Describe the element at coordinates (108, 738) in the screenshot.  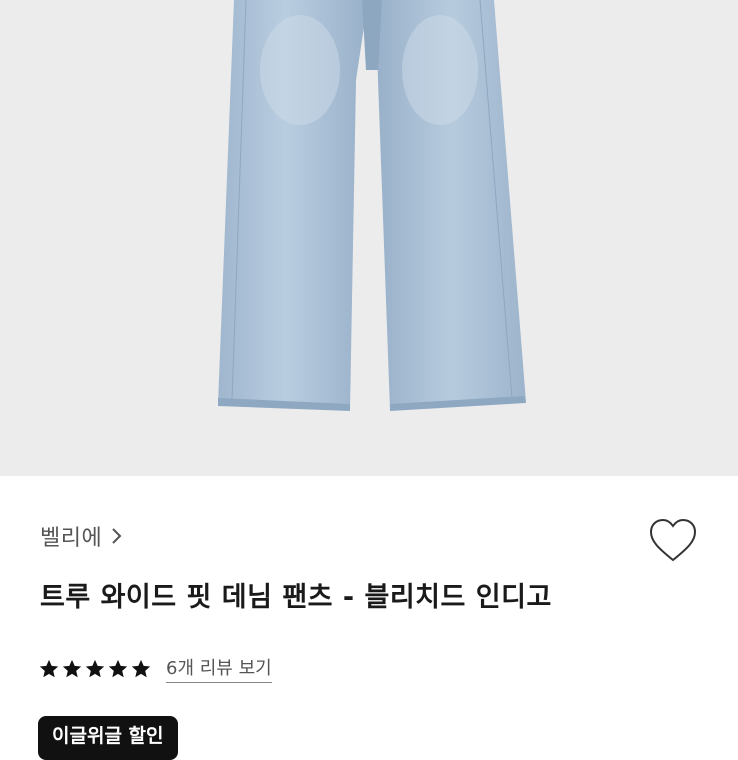
I see `discount-badge: 이글위글 할인` at that location.